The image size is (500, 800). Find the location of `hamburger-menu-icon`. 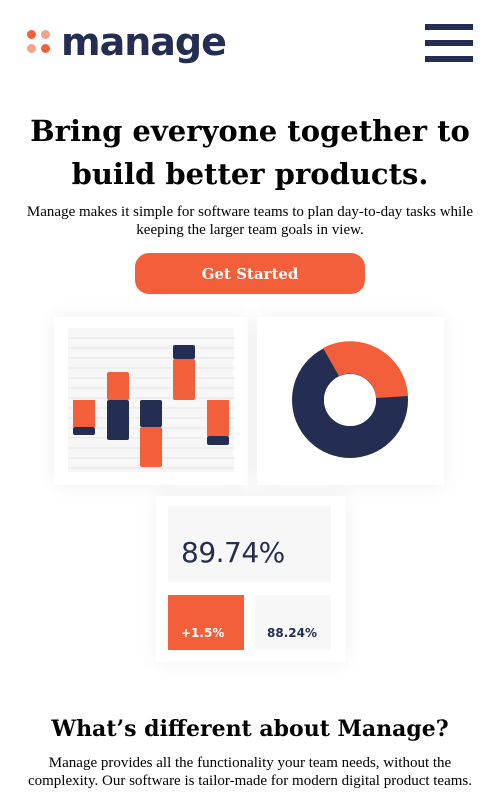

hamburger-menu-icon is located at coordinates (449, 43).